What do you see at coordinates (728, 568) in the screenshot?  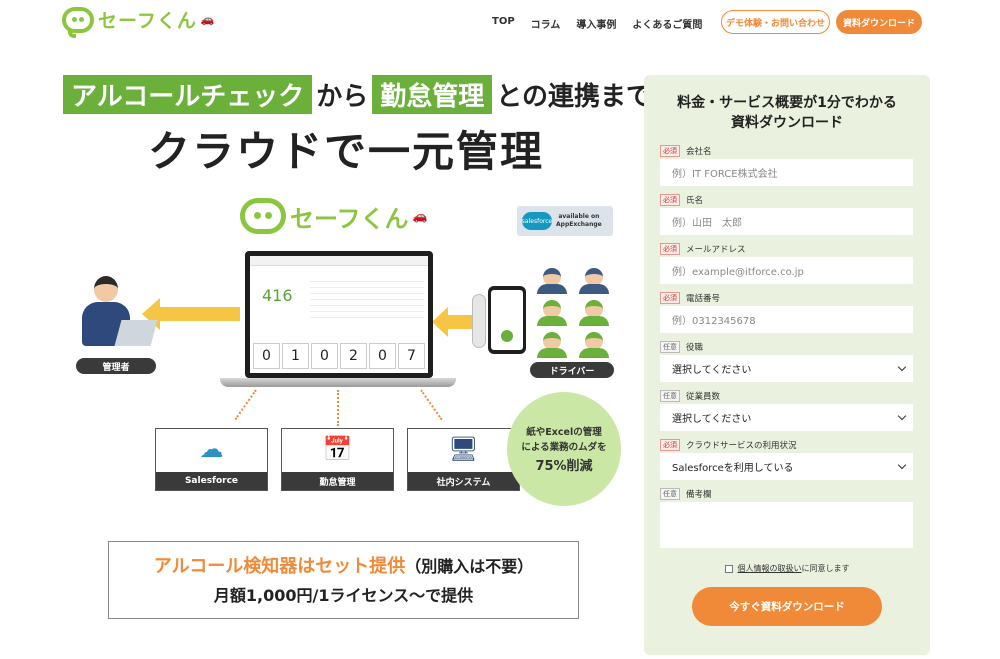 I see `privacy-checkbox` at bounding box center [728, 568].